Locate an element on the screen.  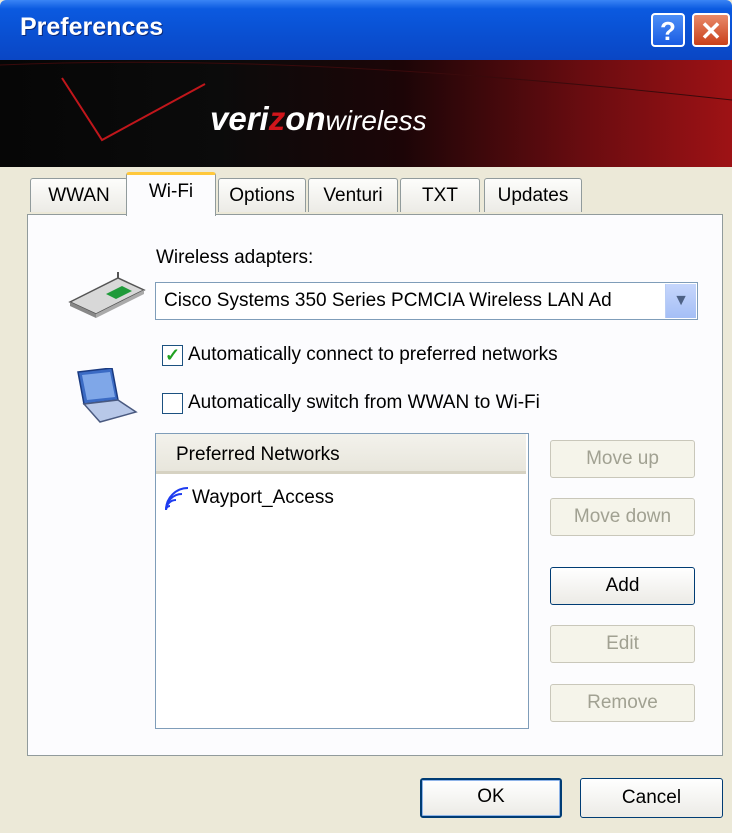
wireless-adapter-icon is located at coordinates (107, 295).